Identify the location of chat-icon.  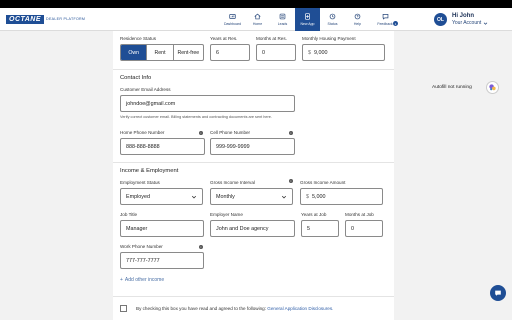
(498, 293).